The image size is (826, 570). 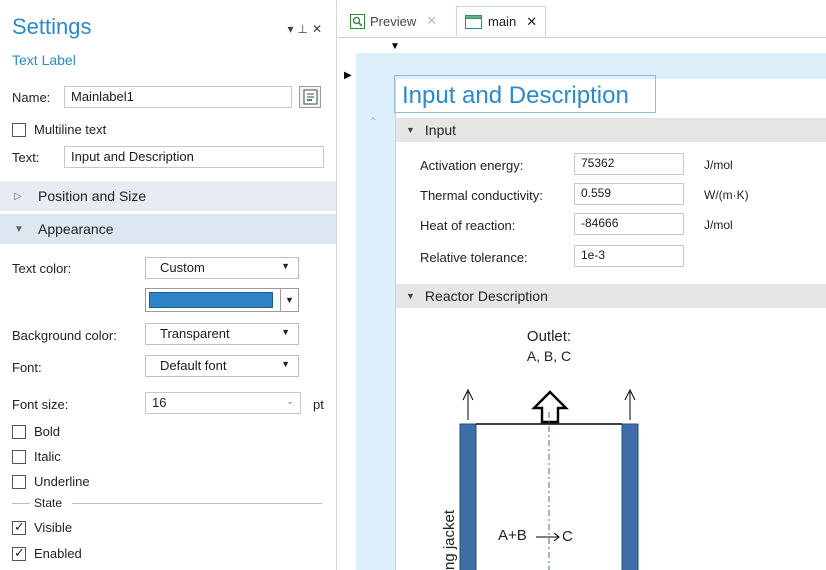 What do you see at coordinates (178, 97) in the screenshot?
I see `name-field: Mainlabel1` at bounding box center [178, 97].